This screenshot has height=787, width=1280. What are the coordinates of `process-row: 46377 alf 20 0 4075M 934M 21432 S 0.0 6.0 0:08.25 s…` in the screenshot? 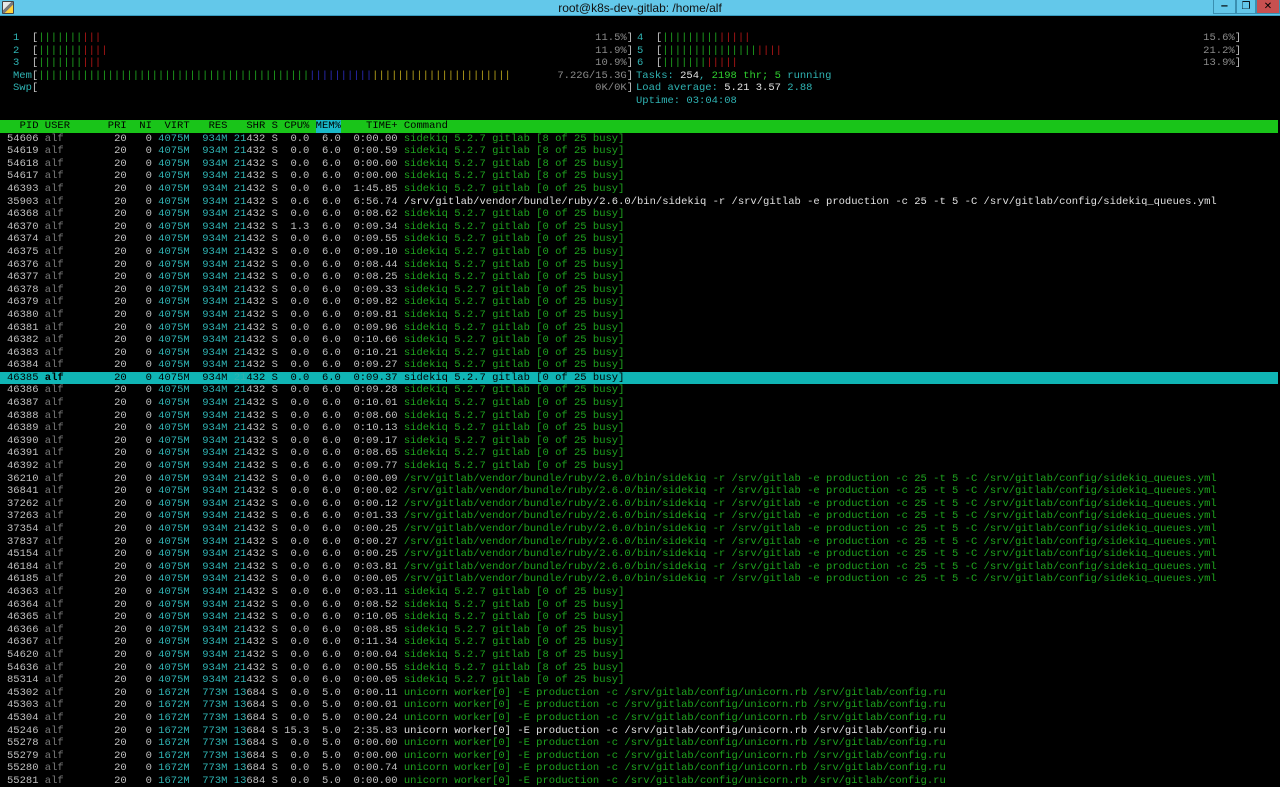 It's located at (639, 277).